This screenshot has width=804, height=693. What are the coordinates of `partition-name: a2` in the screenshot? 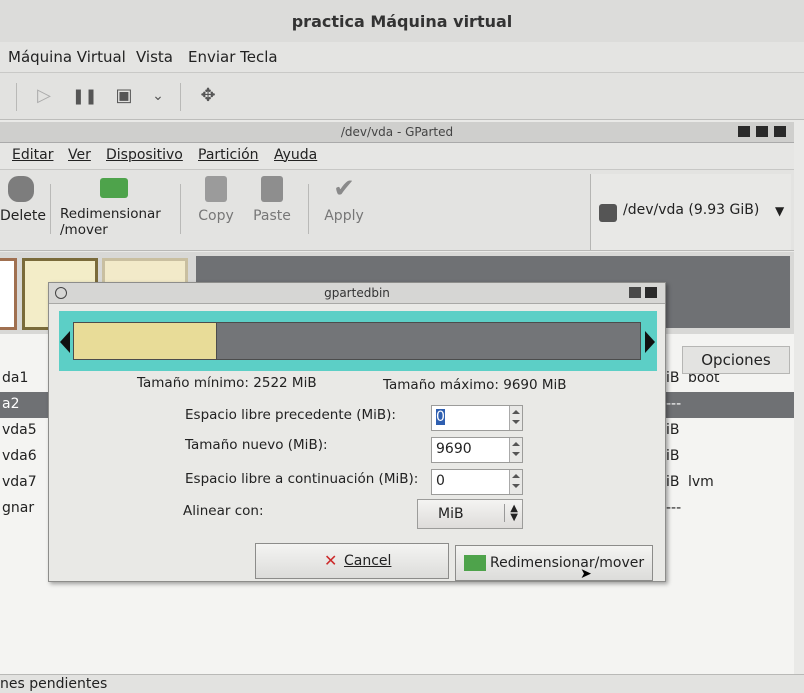 It's located at (11, 404).